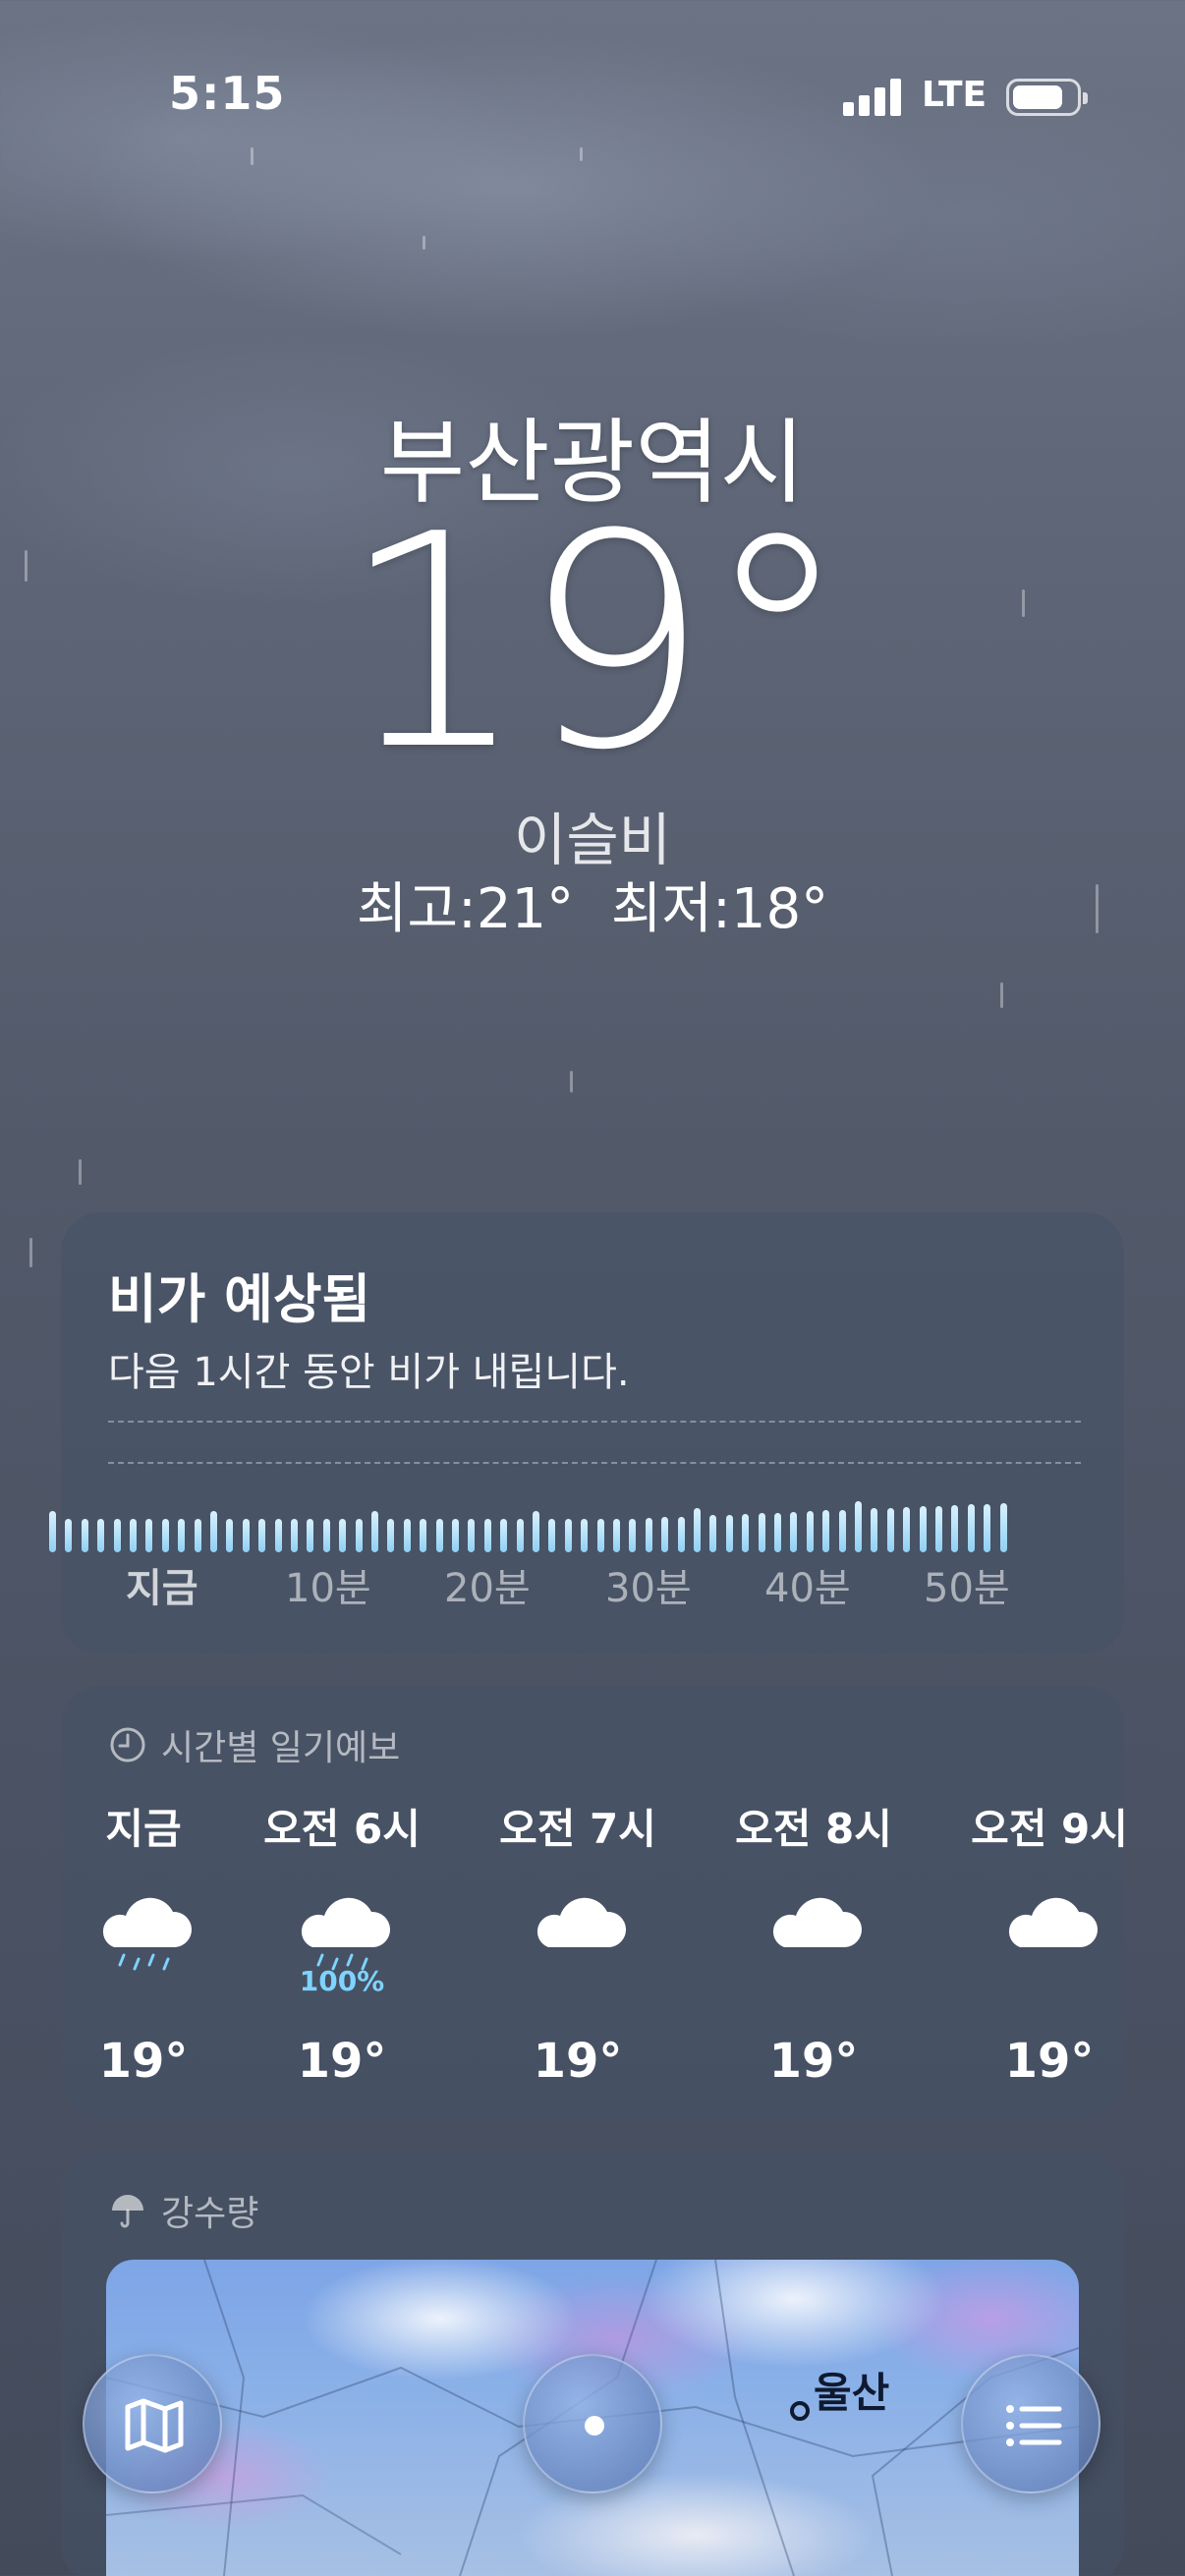 This screenshot has width=1185, height=2576. What do you see at coordinates (814, 1829) in the screenshot?
I see `hour-label: 오전 8시` at bounding box center [814, 1829].